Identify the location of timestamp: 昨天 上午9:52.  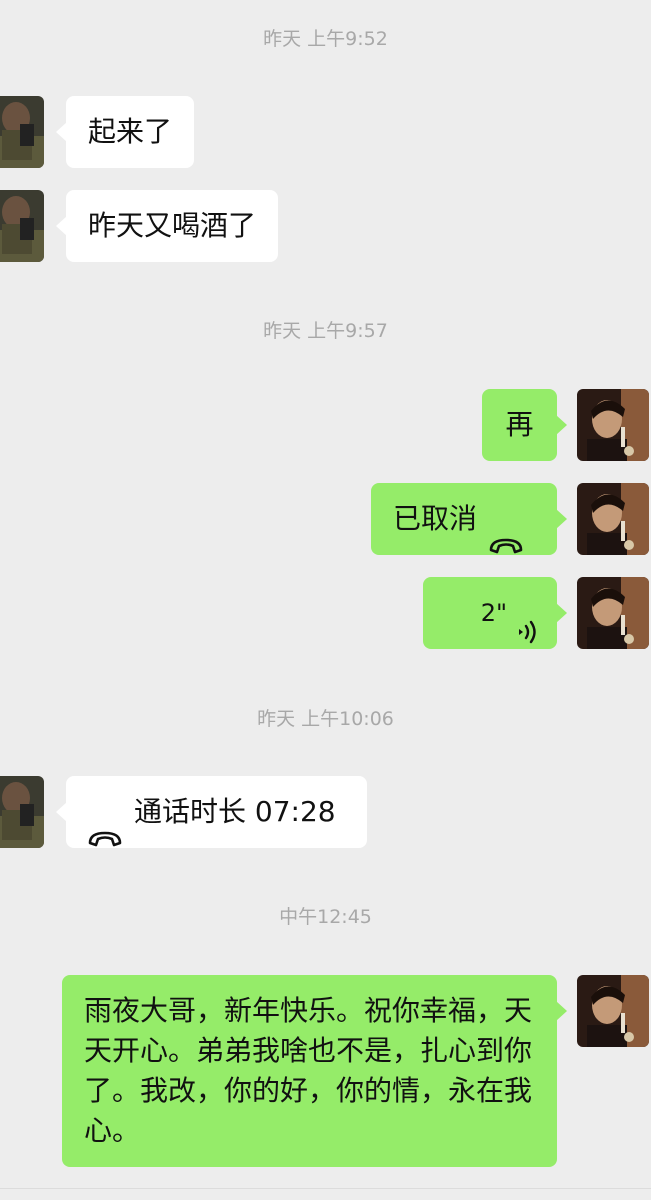
(325, 39).